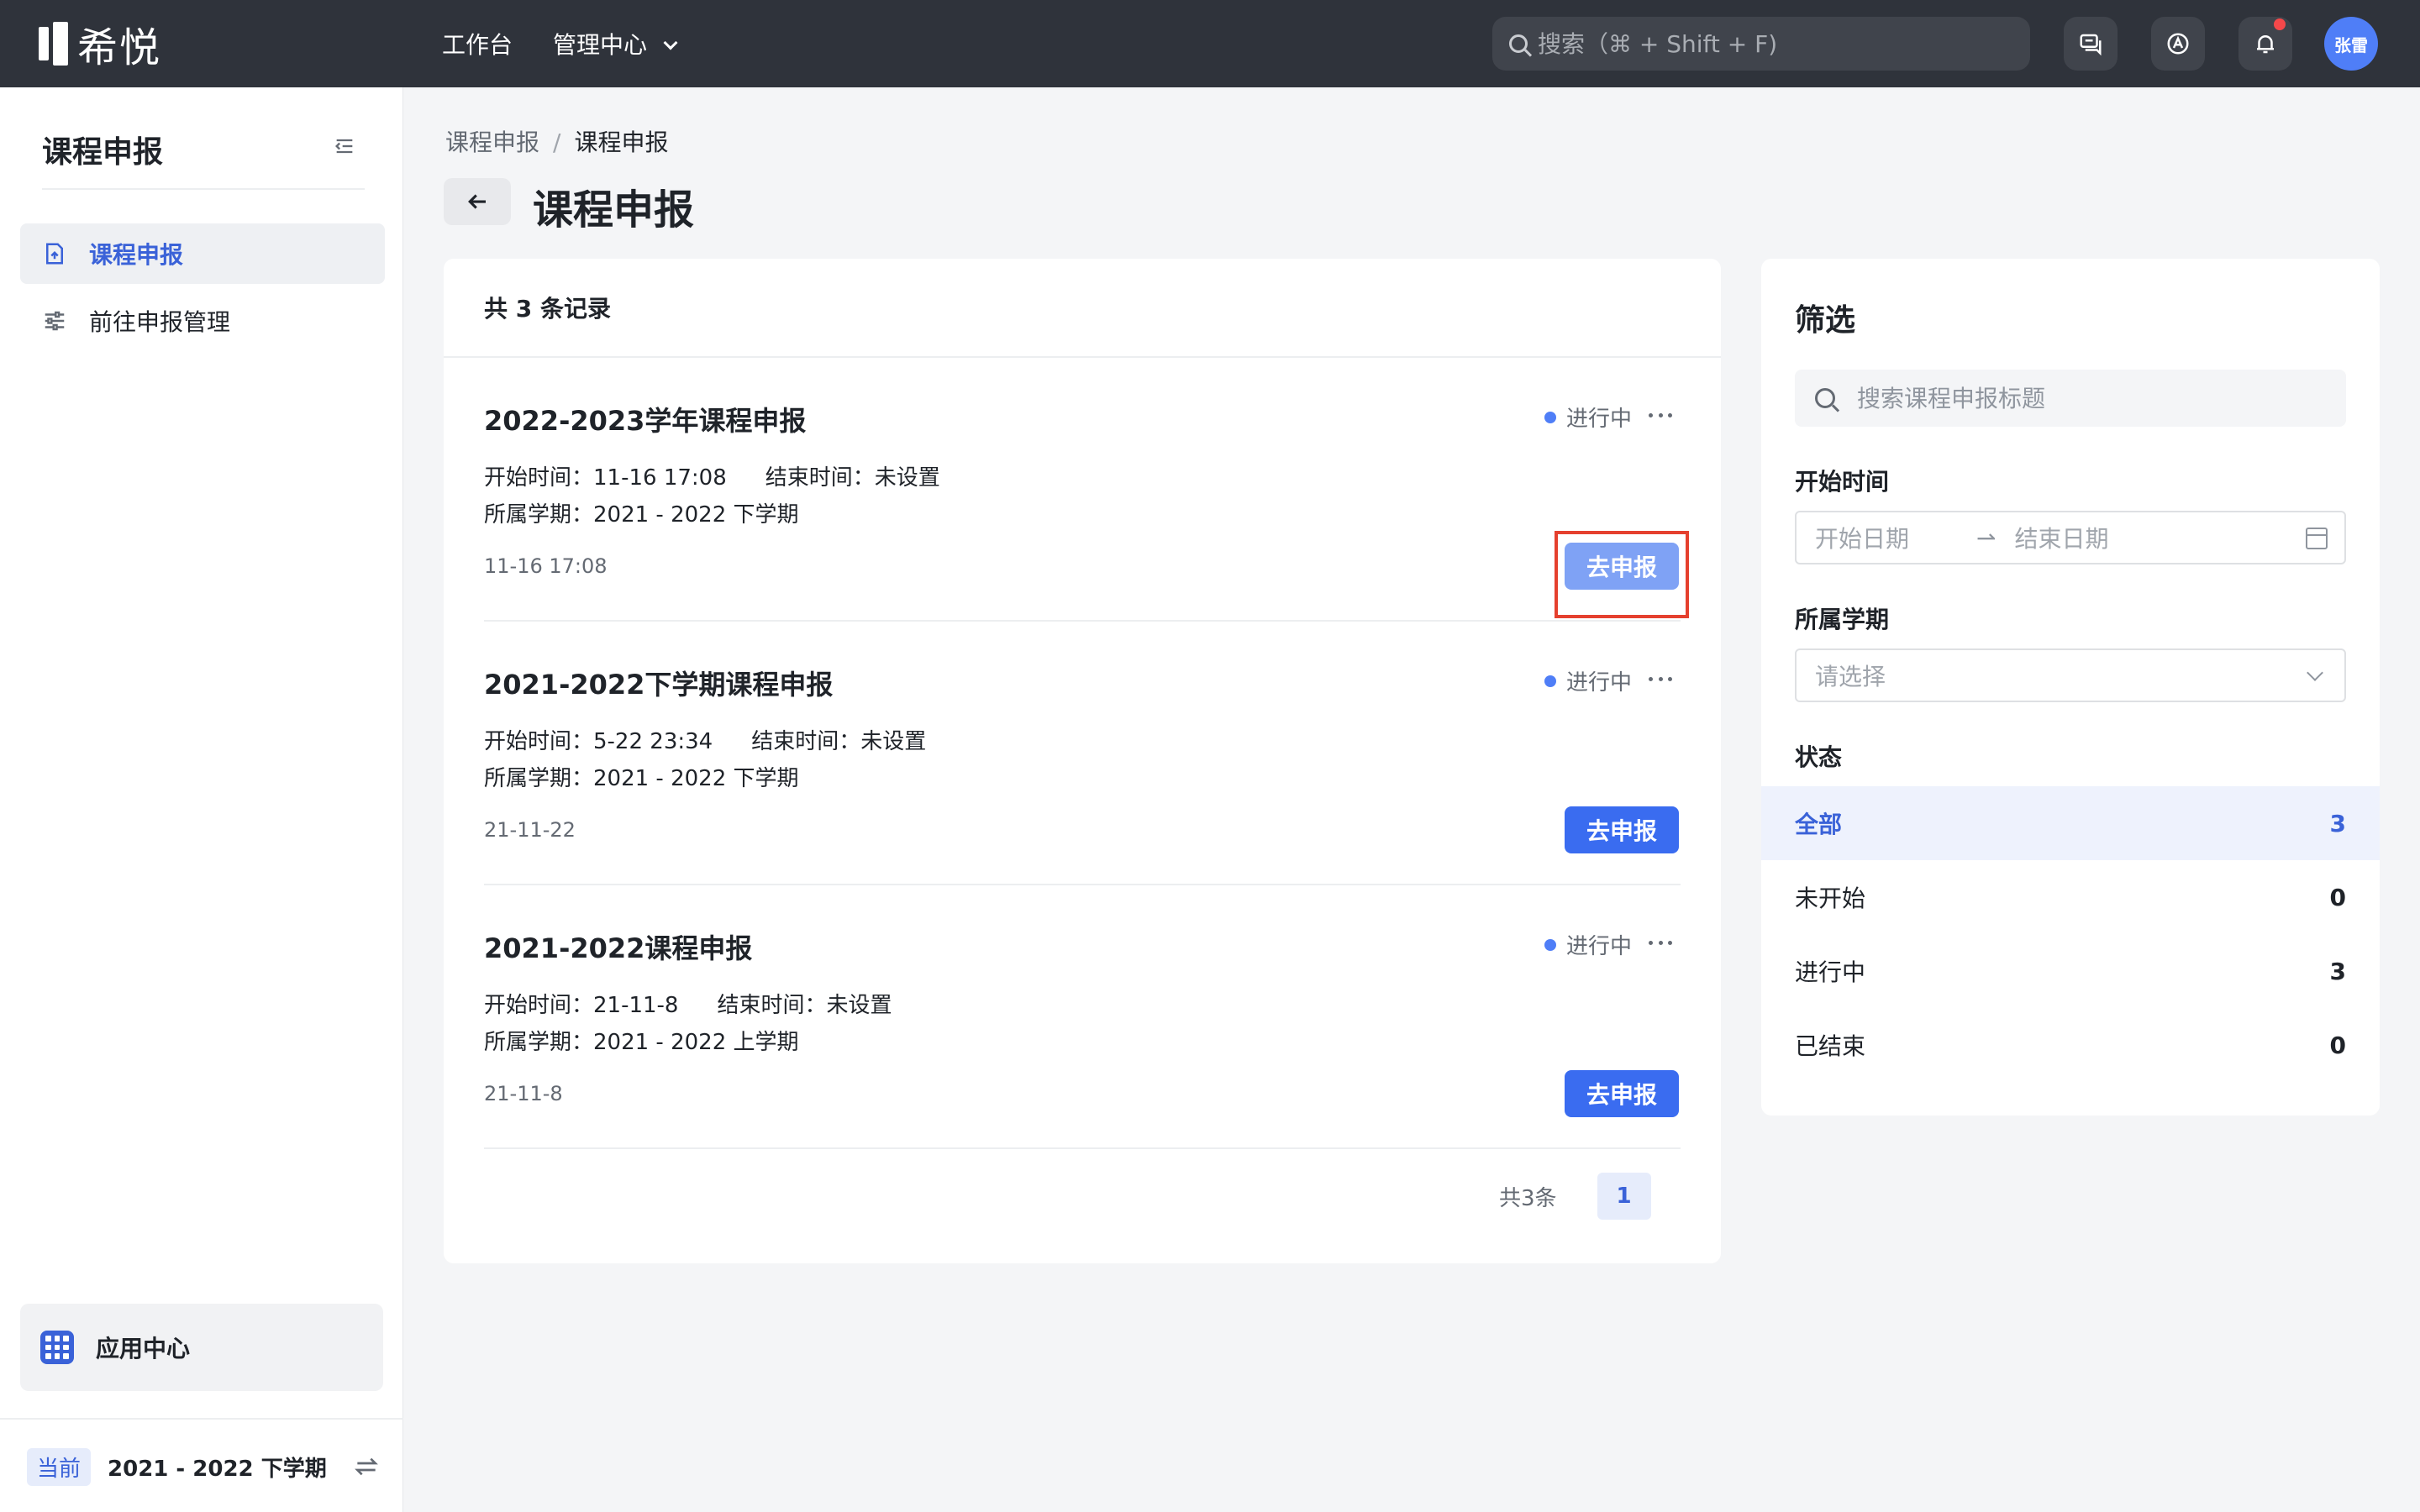  I want to click on date-start-placeholder: 开始日期, so click(1862, 539).